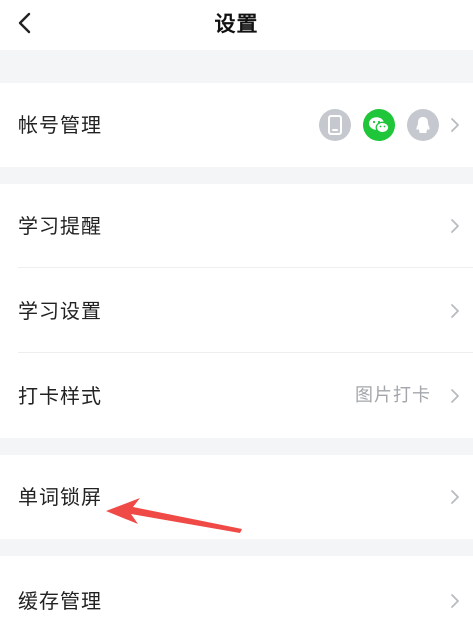 This screenshot has width=473, height=635. What do you see at coordinates (60, 497) in the screenshot?
I see `word-lockscreen-label: 单词锁屏` at bounding box center [60, 497].